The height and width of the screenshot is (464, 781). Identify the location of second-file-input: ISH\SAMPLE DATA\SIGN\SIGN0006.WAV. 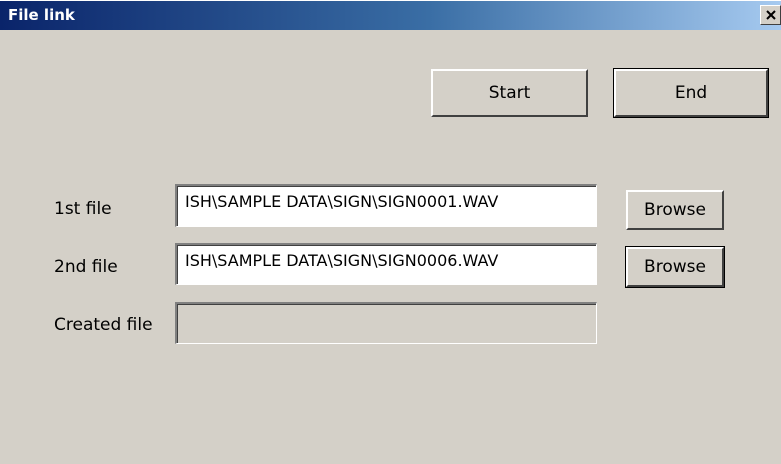
(386, 264).